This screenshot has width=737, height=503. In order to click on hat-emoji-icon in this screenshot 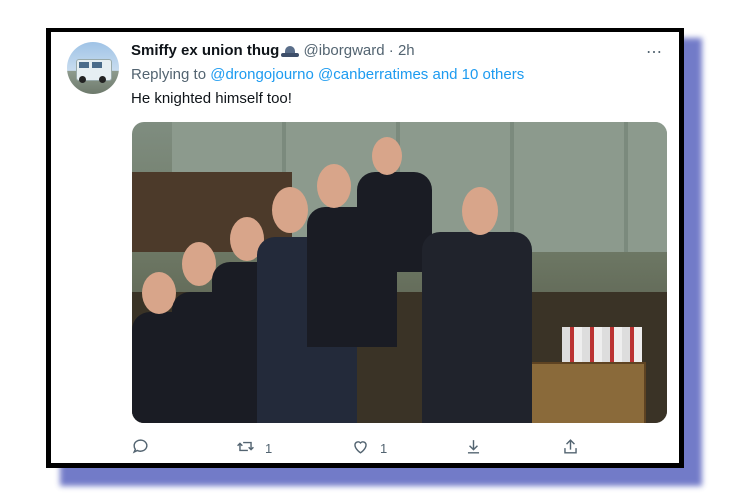, I will do `click(290, 51)`.